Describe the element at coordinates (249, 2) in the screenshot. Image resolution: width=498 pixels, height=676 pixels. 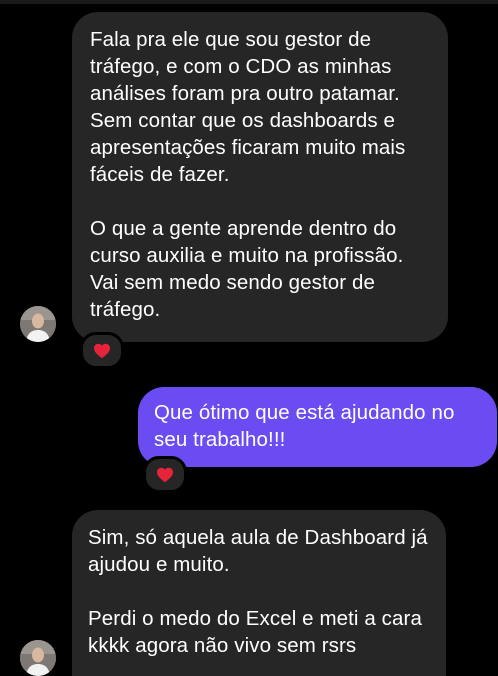
I see `top-edge-divider` at that location.